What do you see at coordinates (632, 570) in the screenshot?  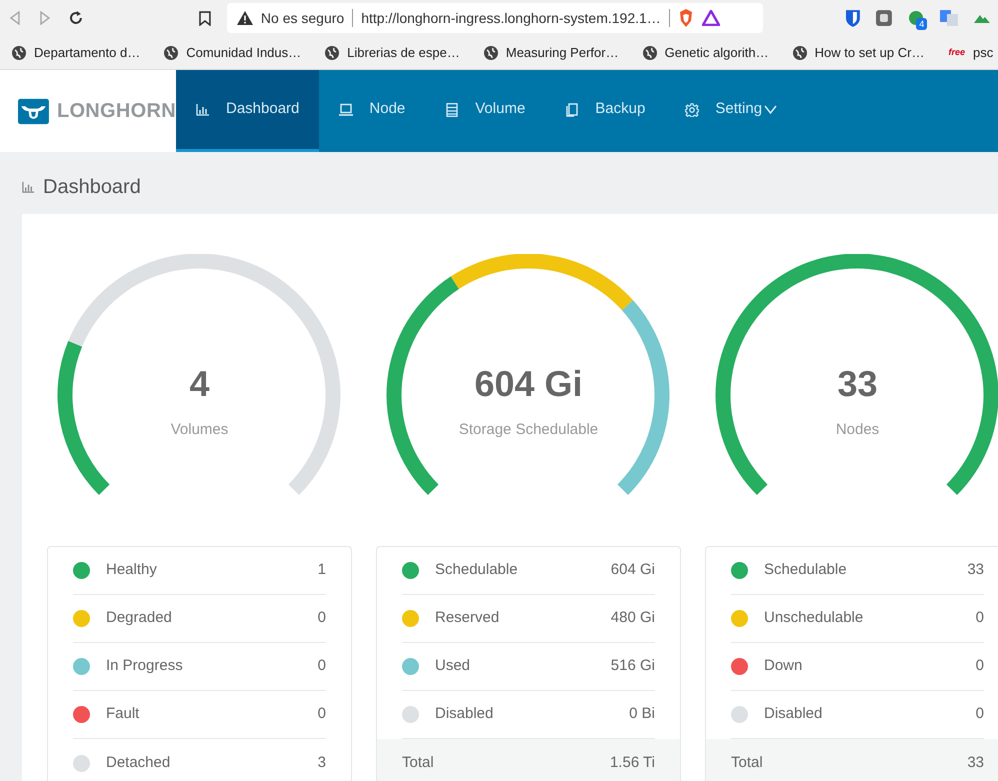 I see `legend-count: 604 Gi` at bounding box center [632, 570].